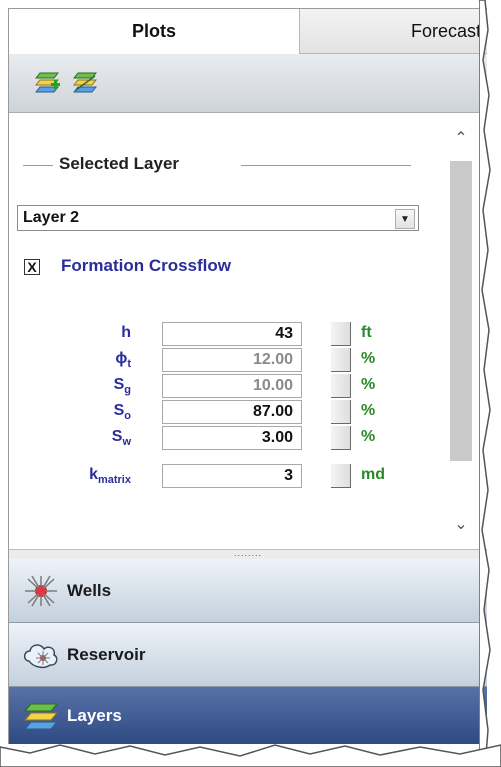 This screenshot has width=501, height=767. Describe the element at coordinates (248, 591) in the screenshot. I see `nav-wells: Wells` at that location.